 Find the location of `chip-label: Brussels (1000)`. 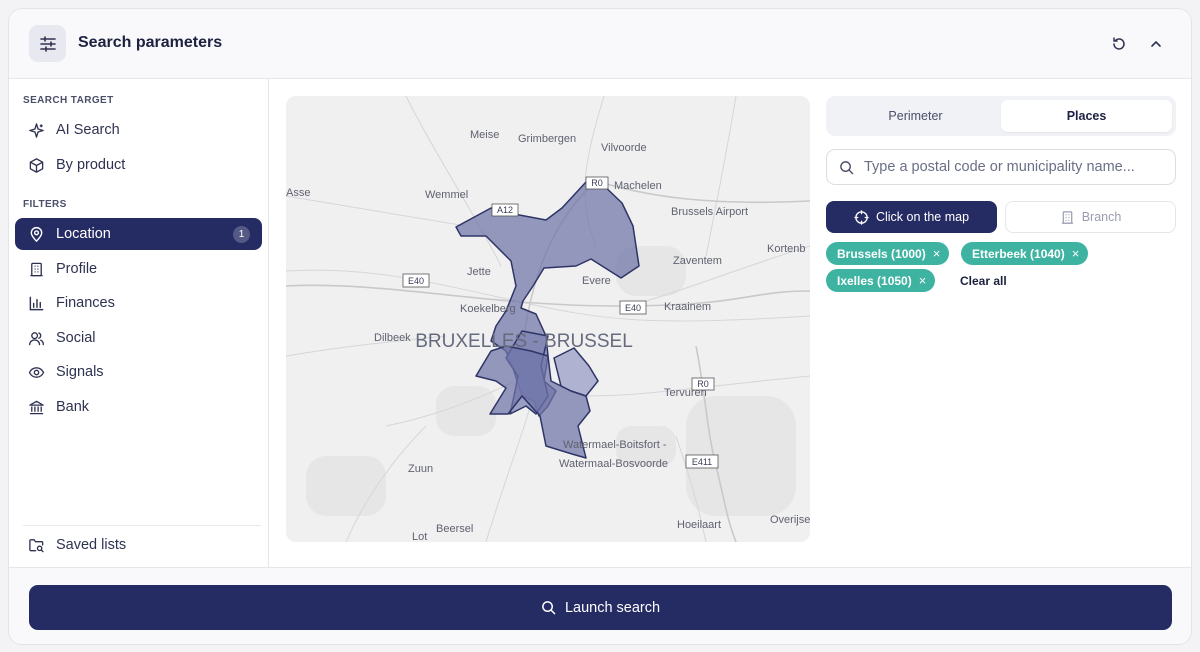

chip-label: Brussels (1000) is located at coordinates (881, 253).